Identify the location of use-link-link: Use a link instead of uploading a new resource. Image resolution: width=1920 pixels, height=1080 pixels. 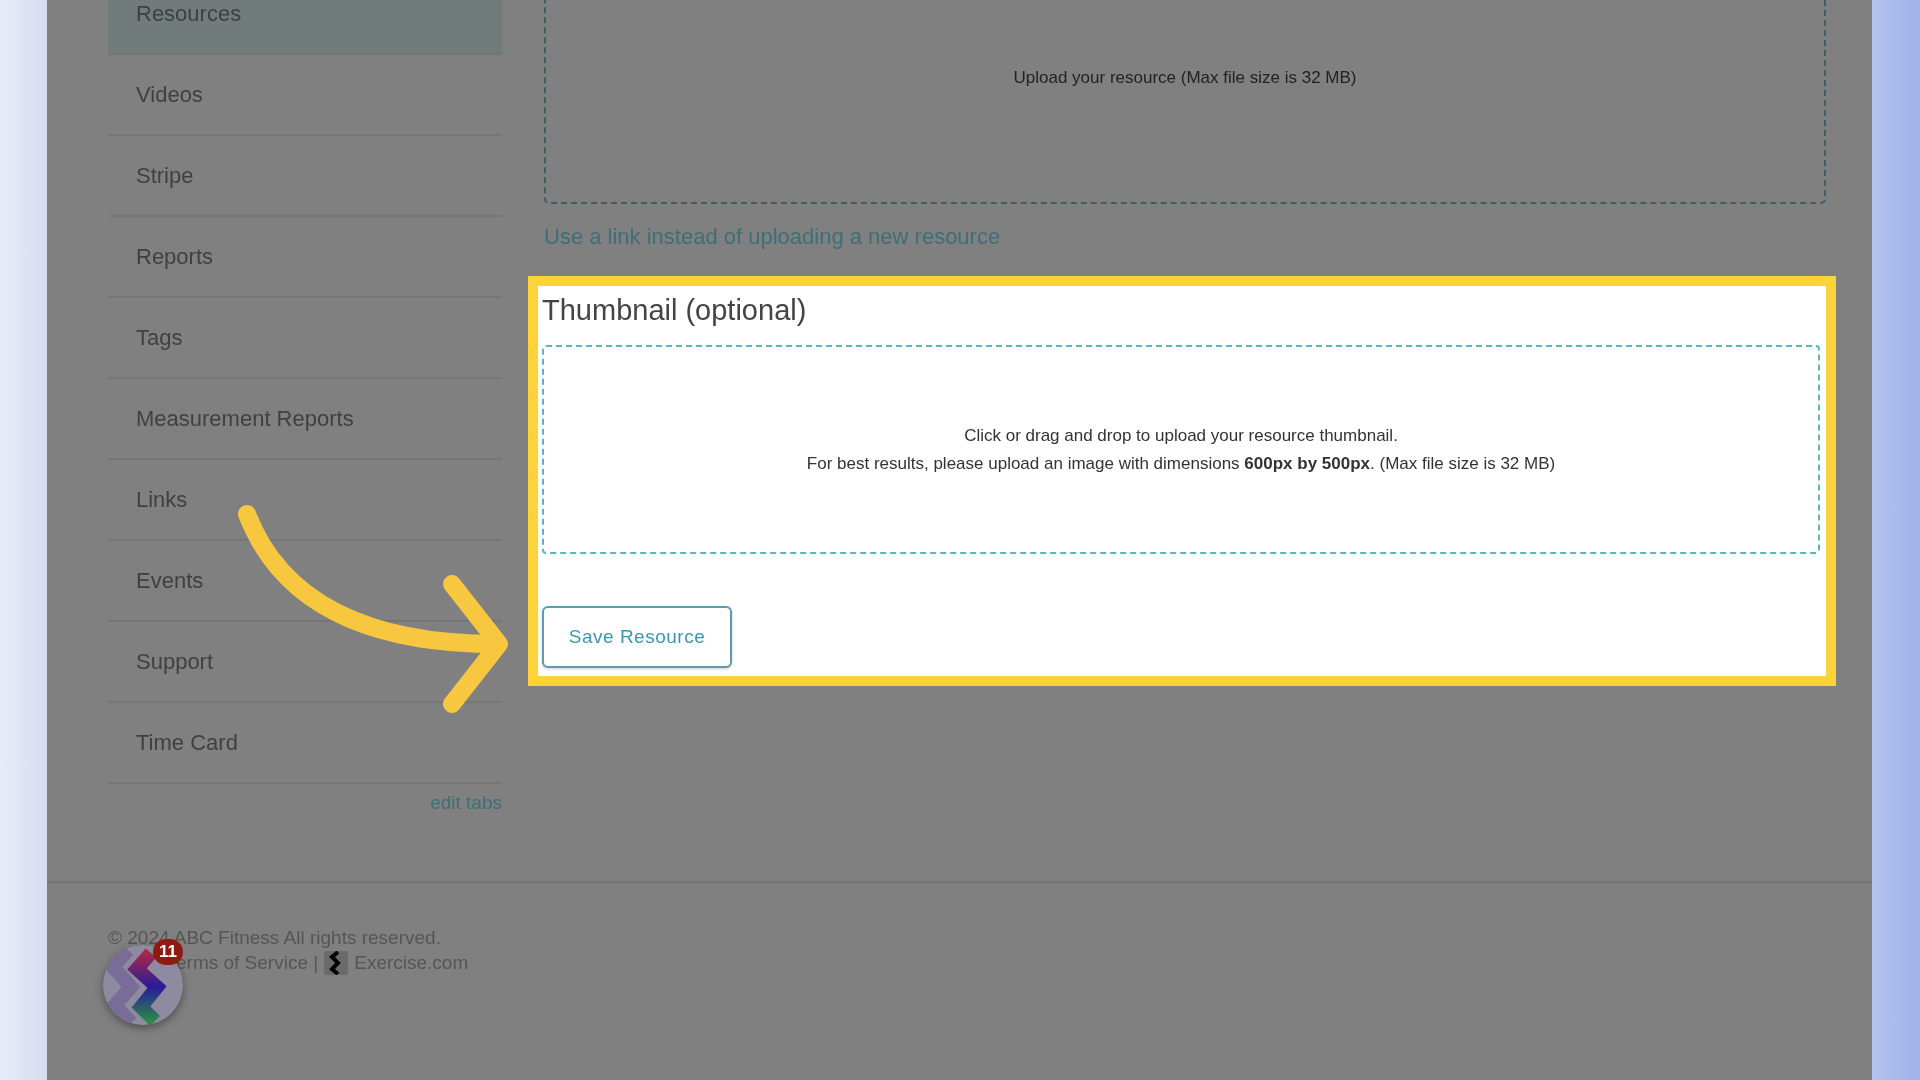
(772, 237).